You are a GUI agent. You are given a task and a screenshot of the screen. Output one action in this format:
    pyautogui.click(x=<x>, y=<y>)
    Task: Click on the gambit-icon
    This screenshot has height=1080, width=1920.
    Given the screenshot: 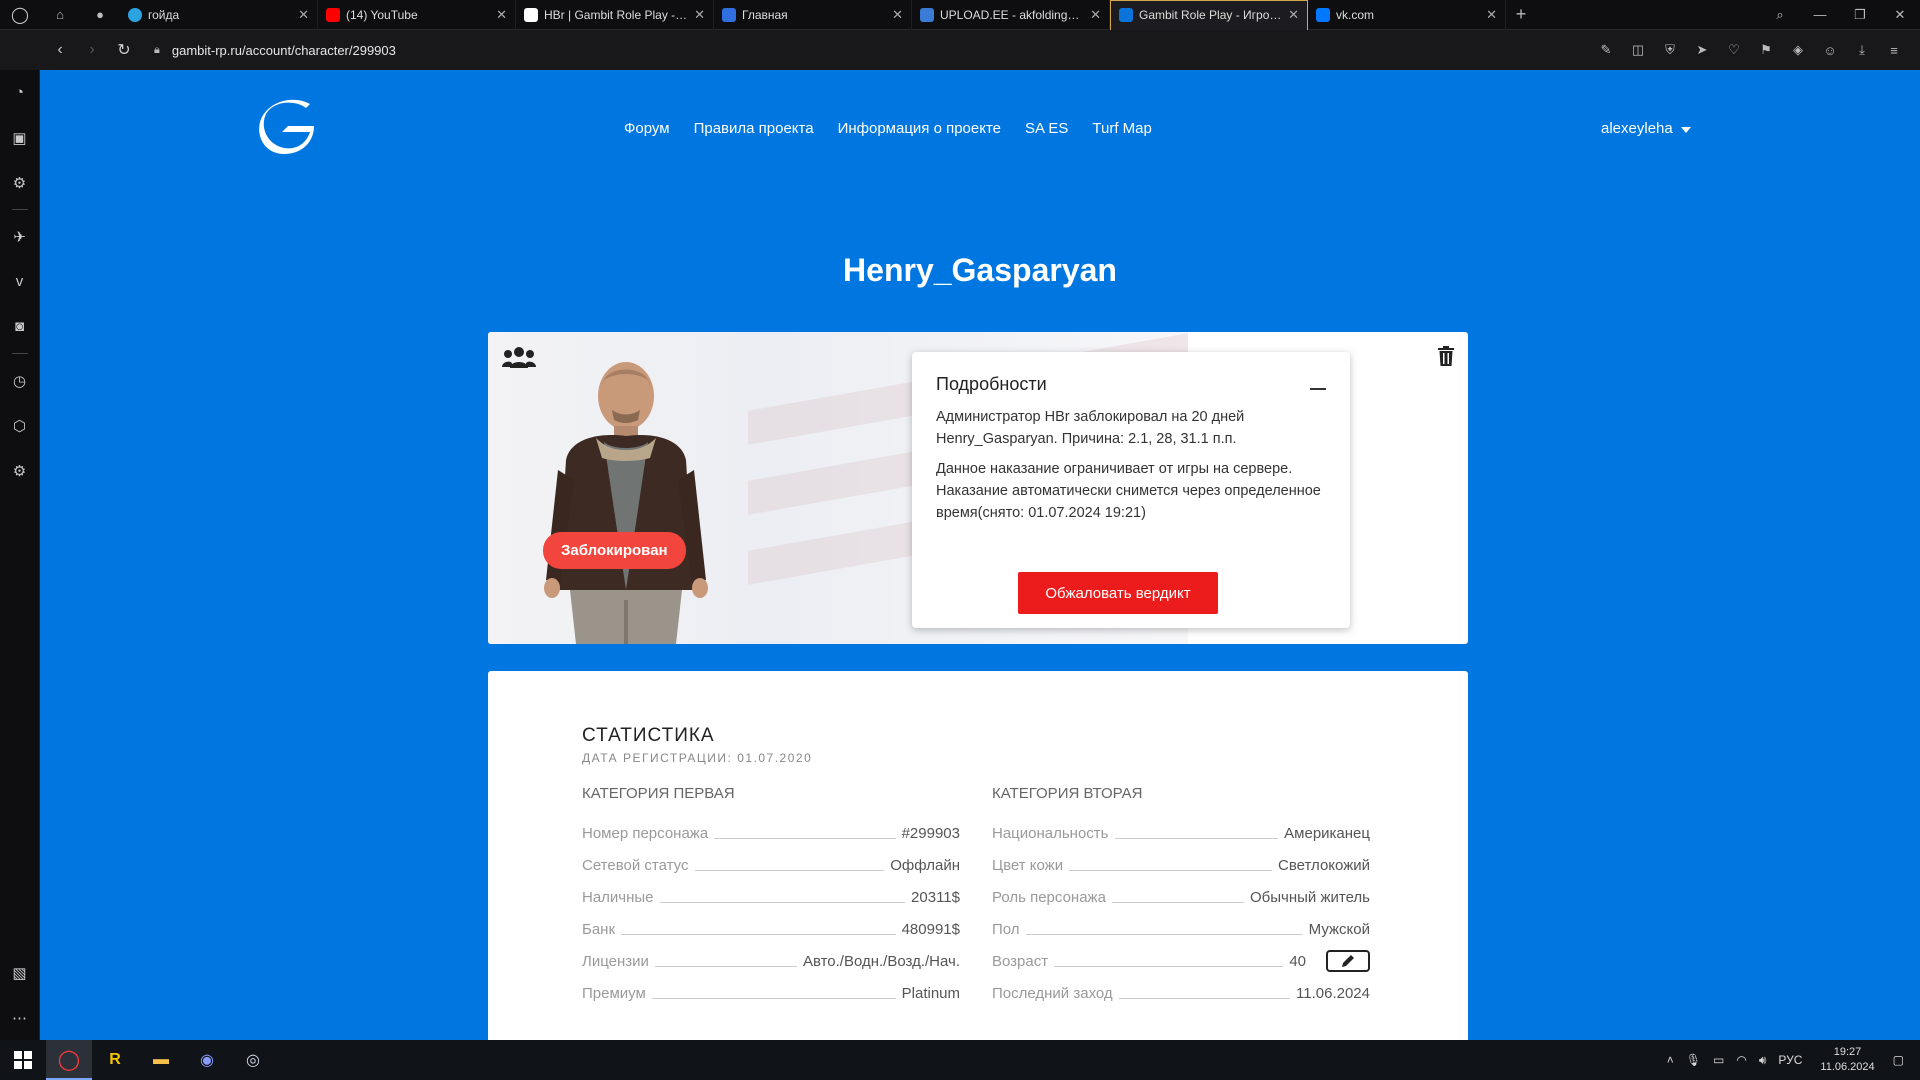 What is the action you would take?
    pyautogui.click(x=1126, y=15)
    